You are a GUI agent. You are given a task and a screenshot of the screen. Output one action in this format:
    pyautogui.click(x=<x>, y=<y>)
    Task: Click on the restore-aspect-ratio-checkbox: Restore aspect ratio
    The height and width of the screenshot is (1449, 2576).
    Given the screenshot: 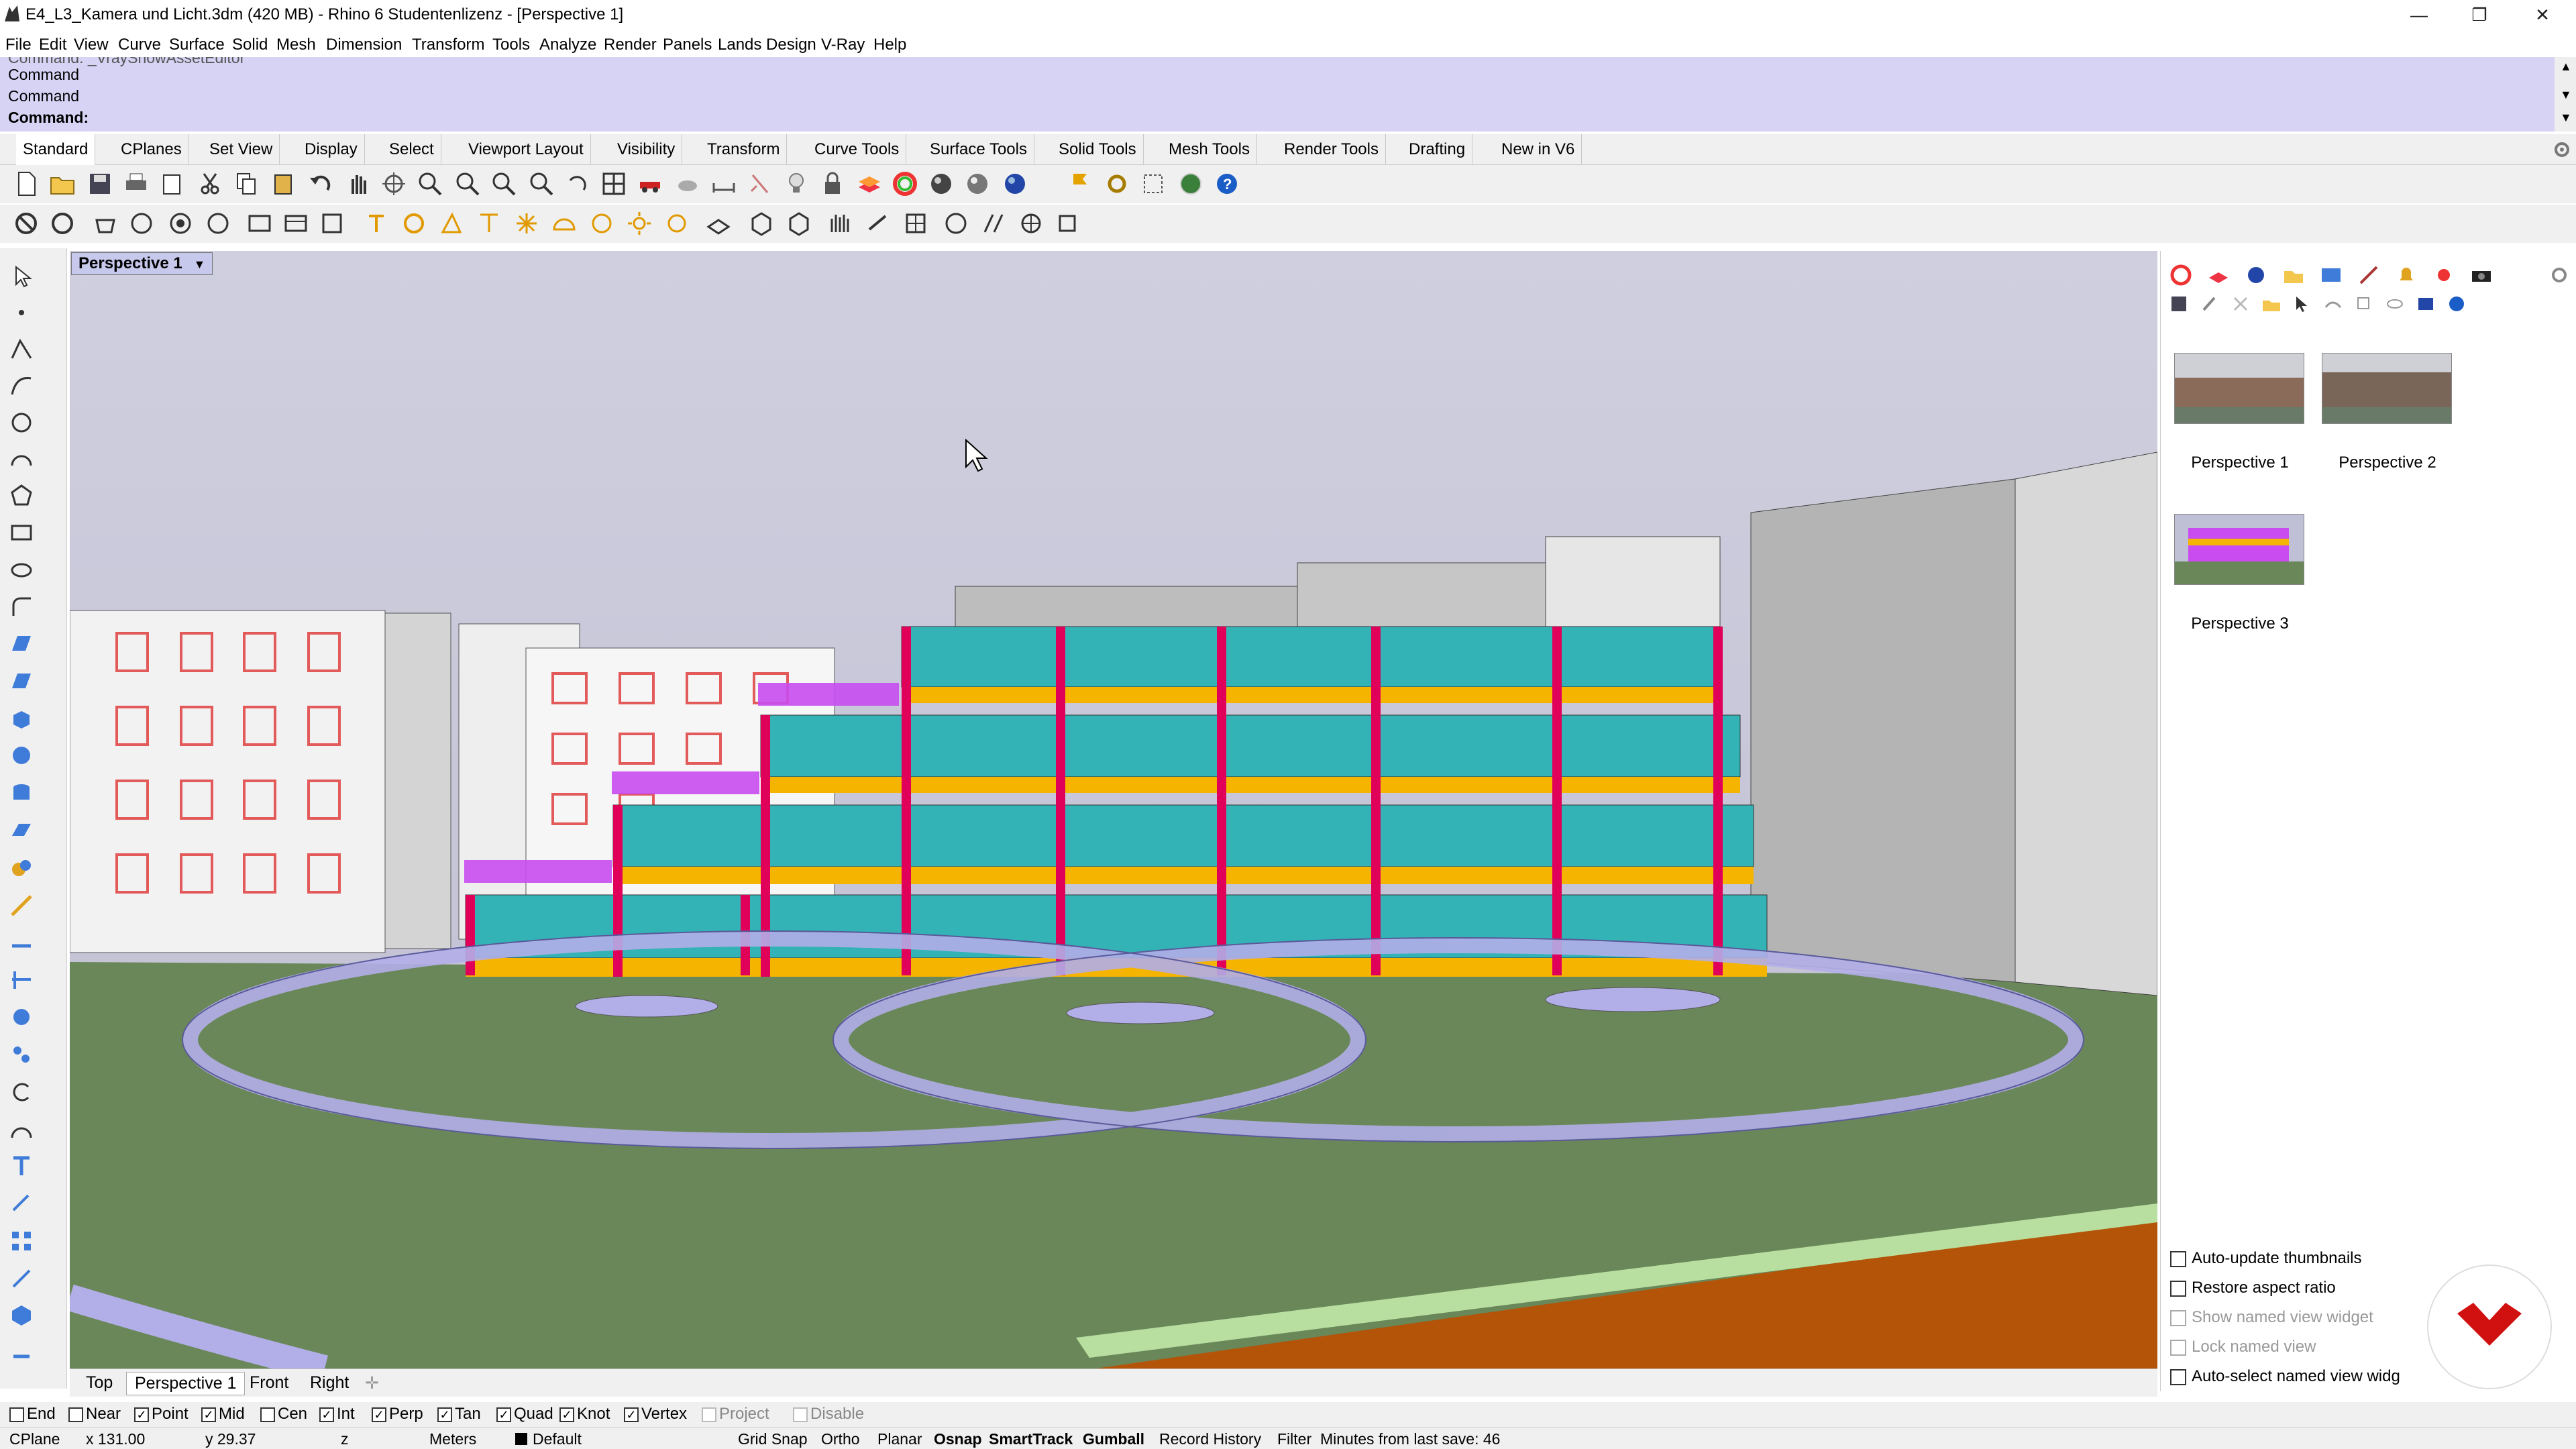 What is the action you would take?
    pyautogui.click(x=2253, y=1288)
    